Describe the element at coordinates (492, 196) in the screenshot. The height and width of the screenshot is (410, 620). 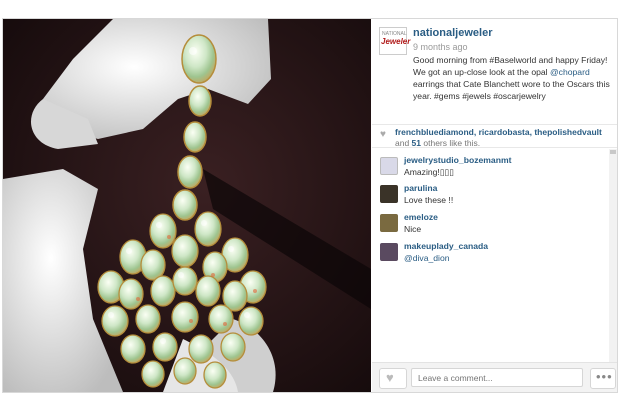
I see `comment-item: parulina Love these !!` at that location.